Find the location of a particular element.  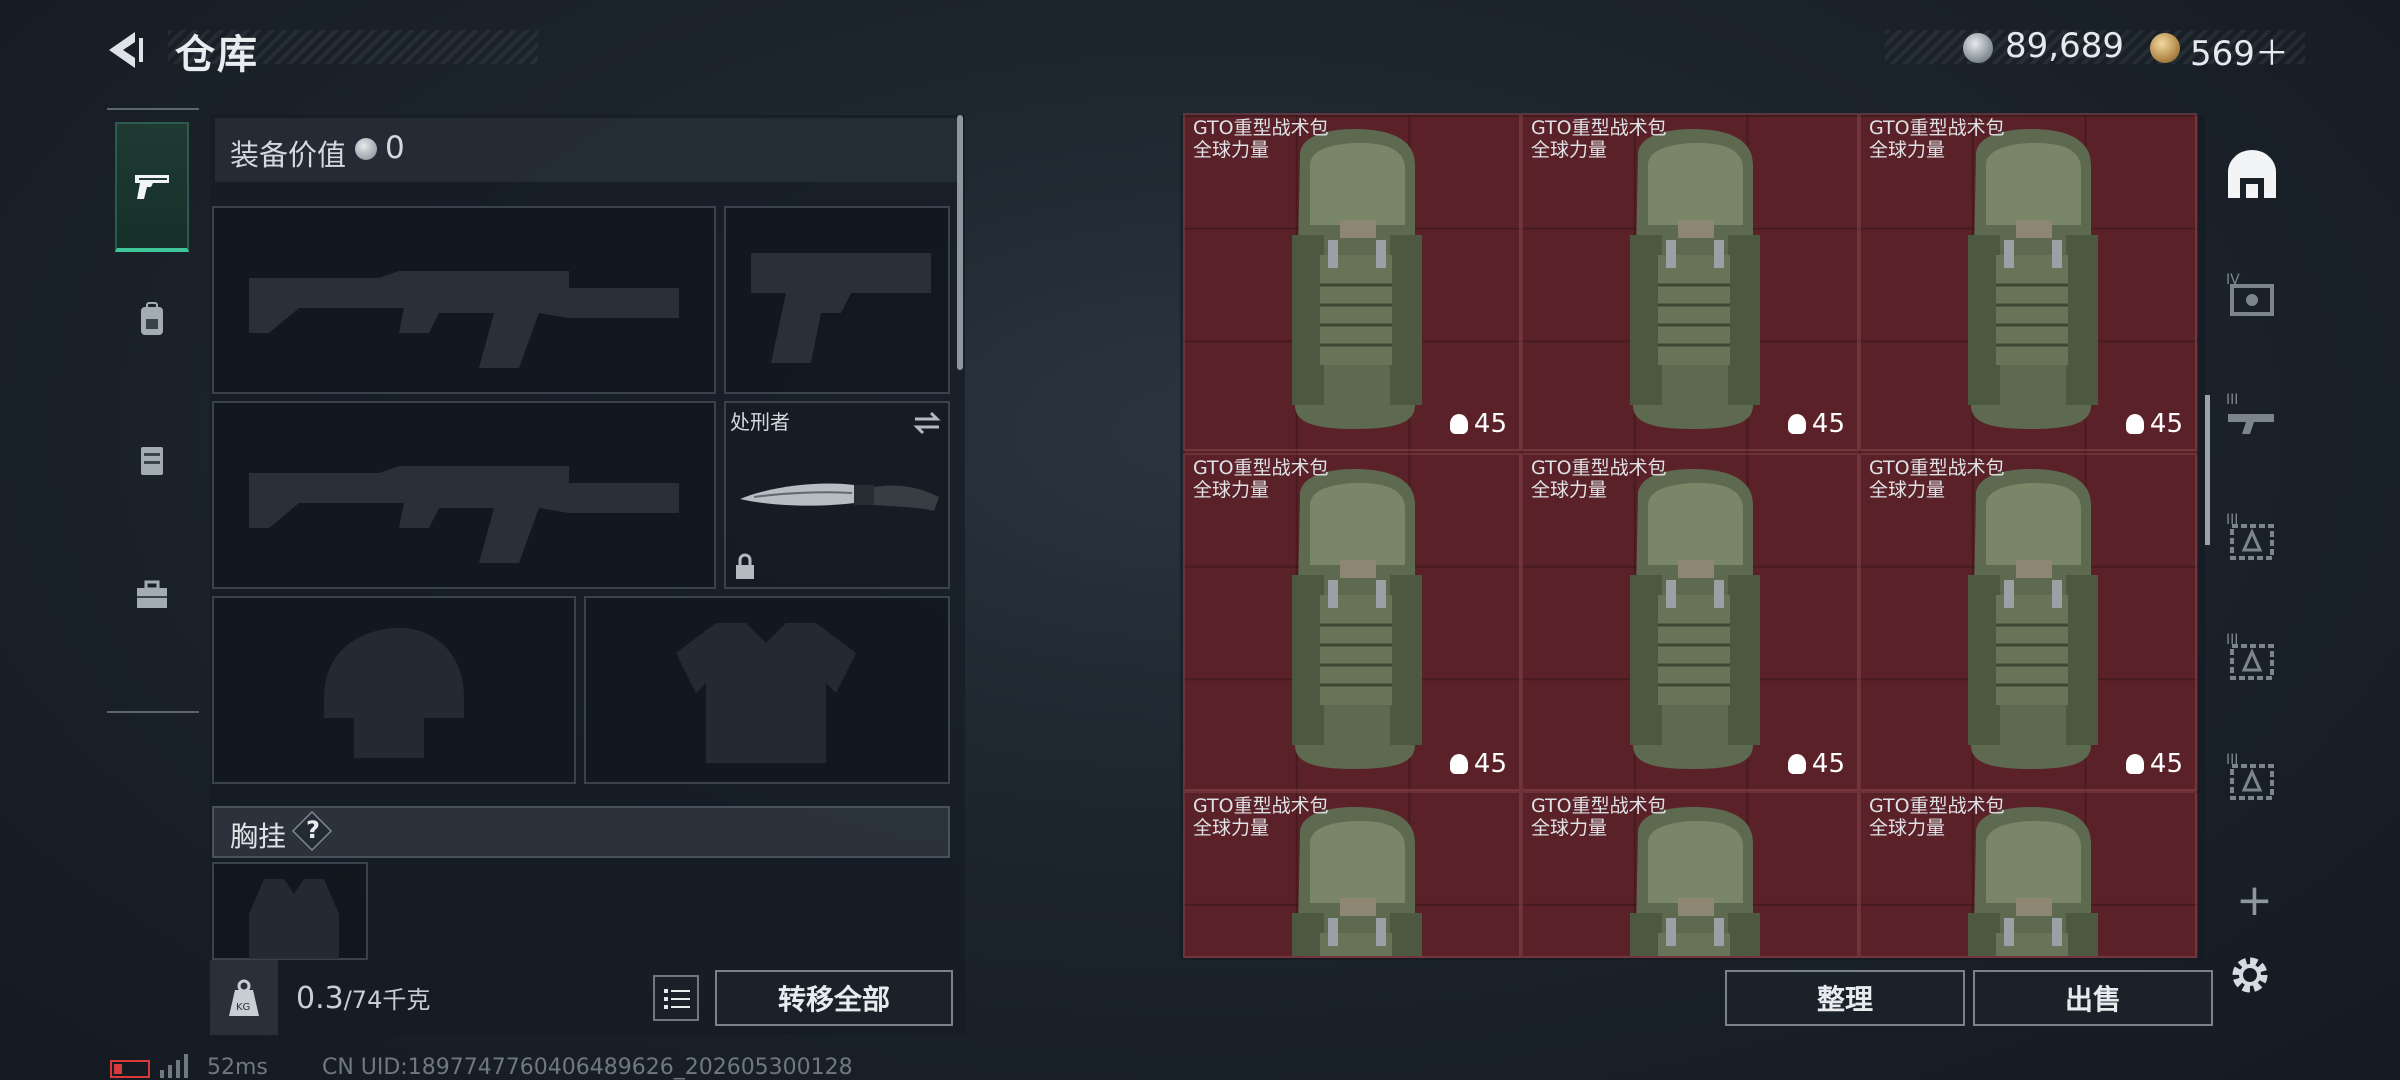

gold-currency-amount: 569＋ is located at coordinates (2239, 50).